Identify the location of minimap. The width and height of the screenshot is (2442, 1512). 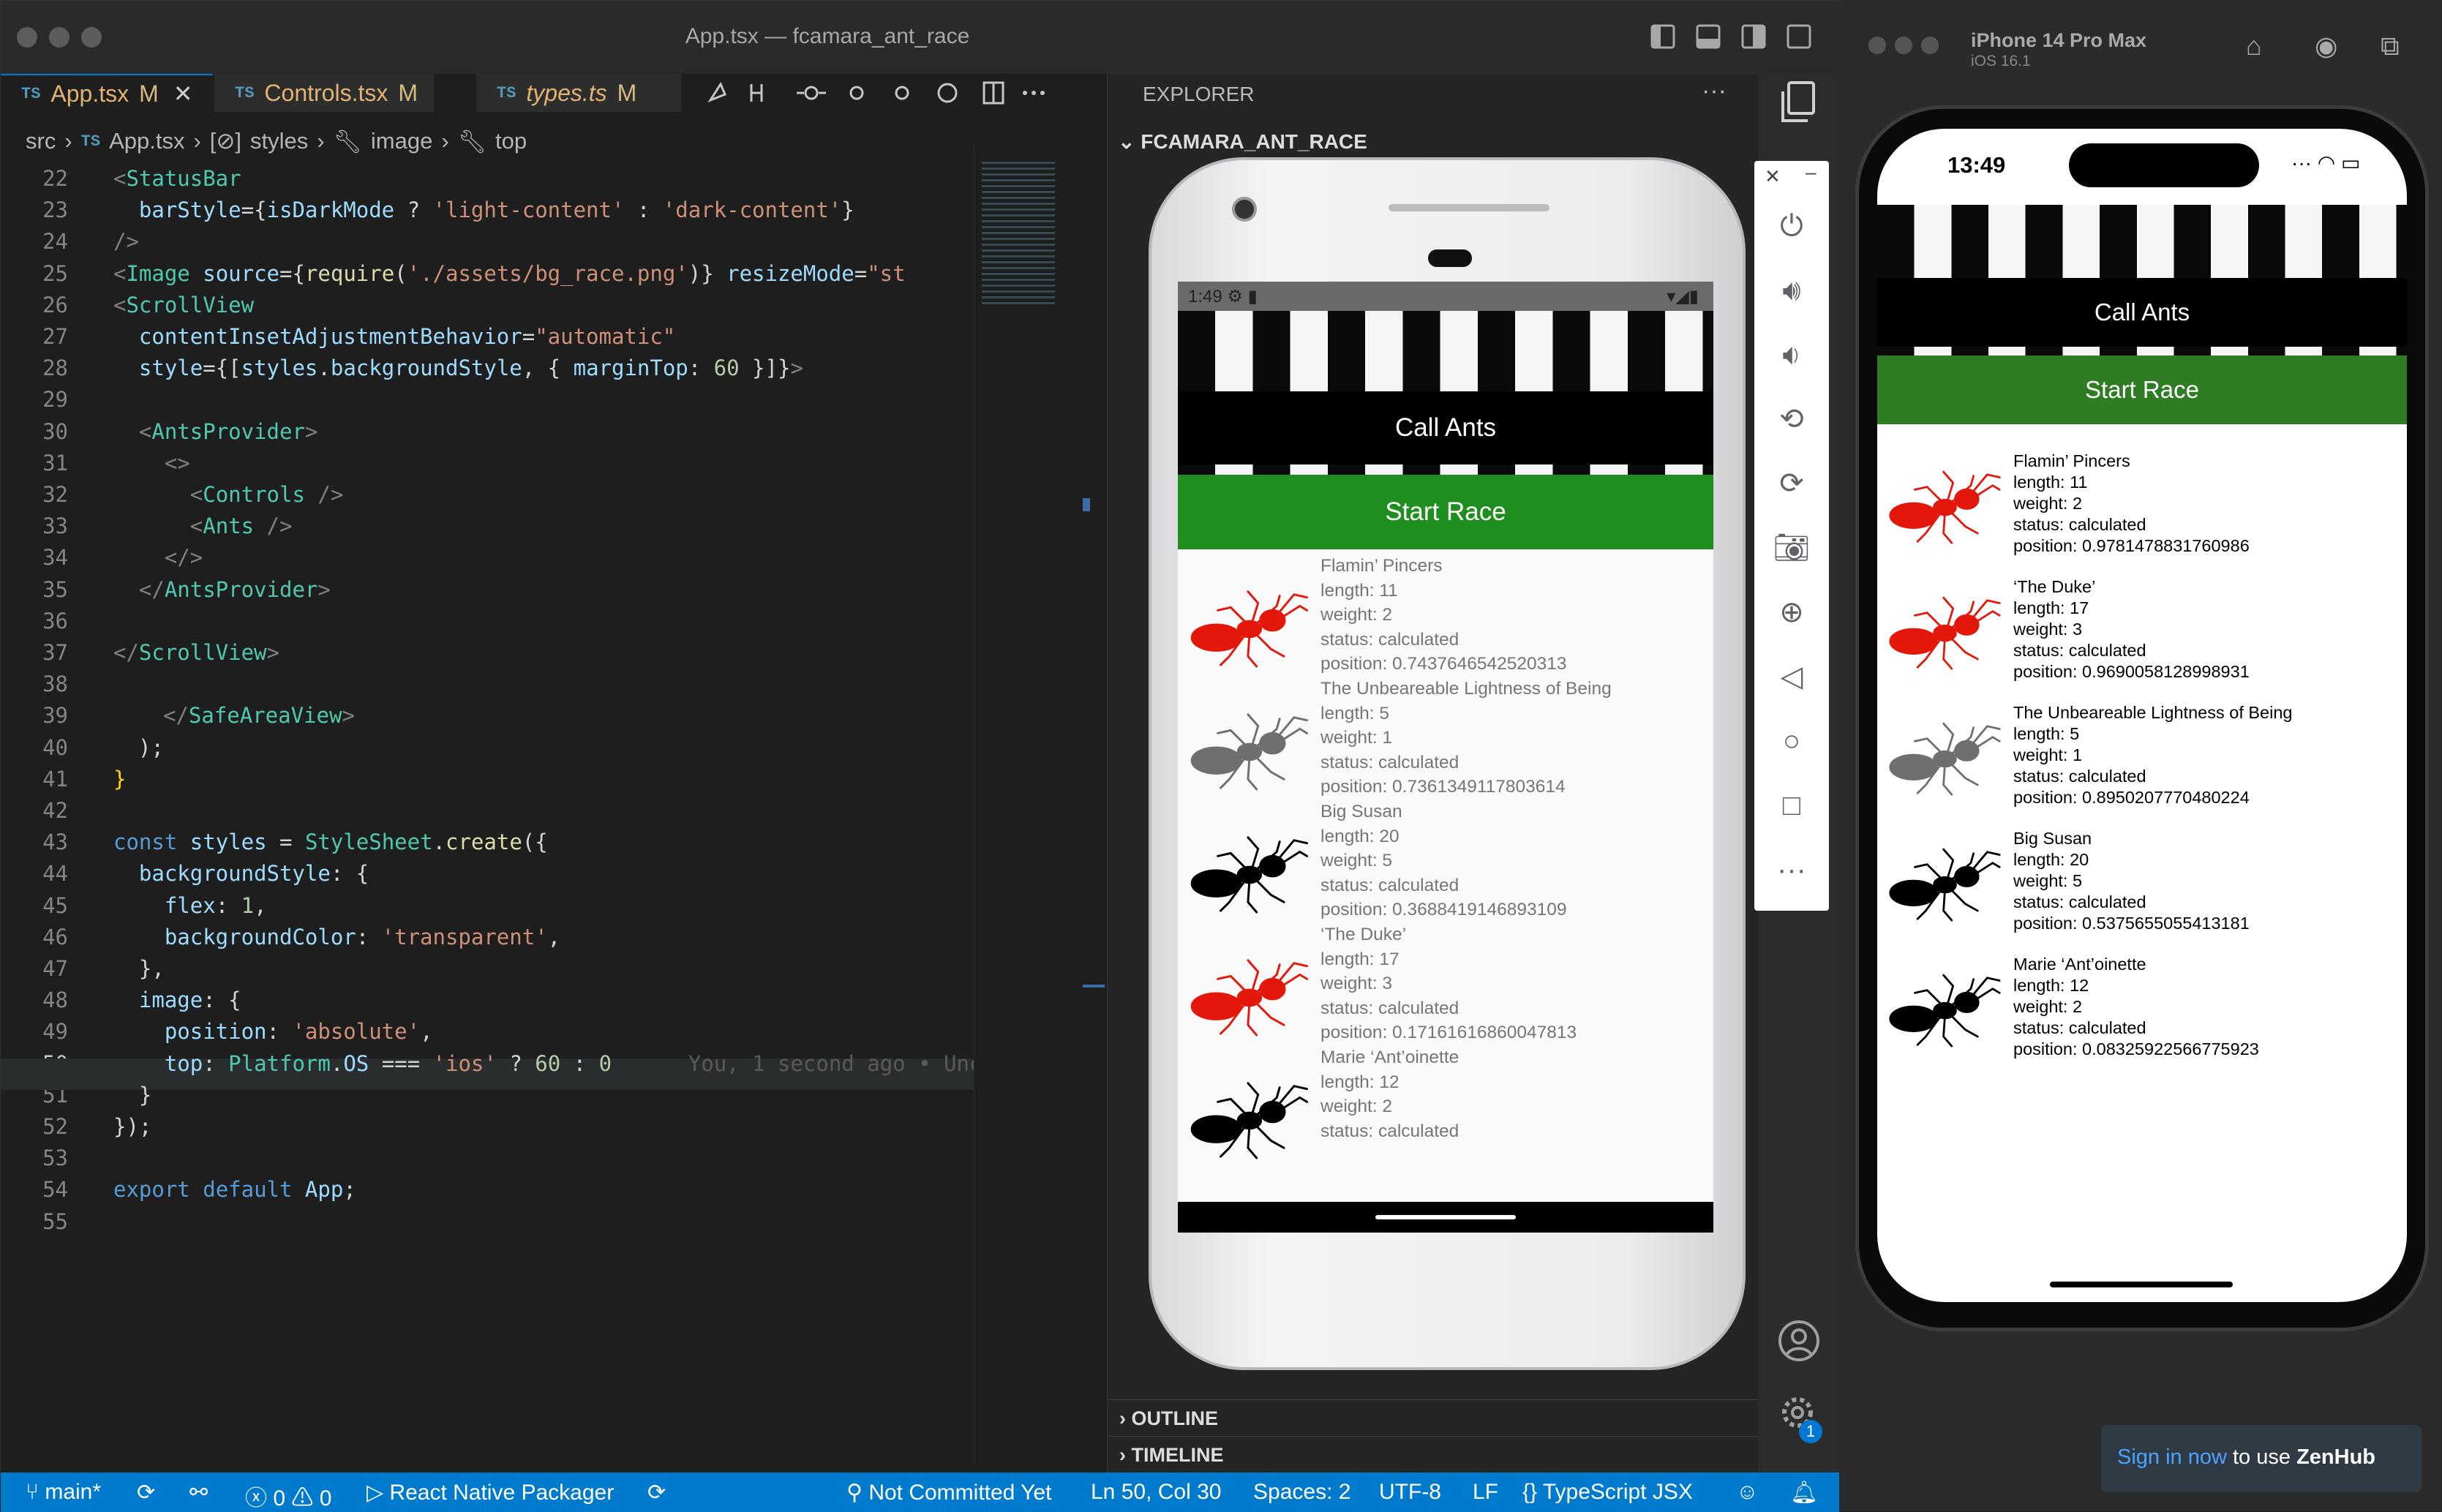
(1039, 806).